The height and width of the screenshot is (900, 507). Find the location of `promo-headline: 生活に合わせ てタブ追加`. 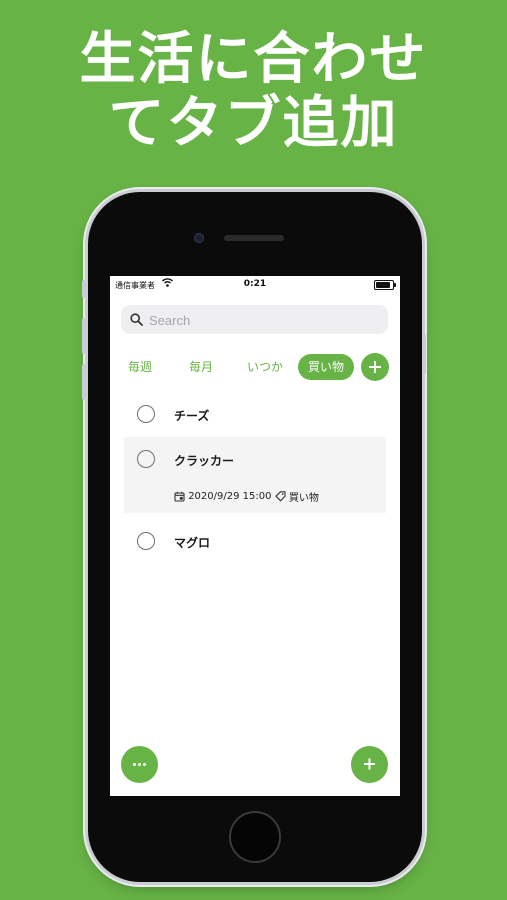

promo-headline: 生活に合わせ てタブ追加 is located at coordinates (253, 92).